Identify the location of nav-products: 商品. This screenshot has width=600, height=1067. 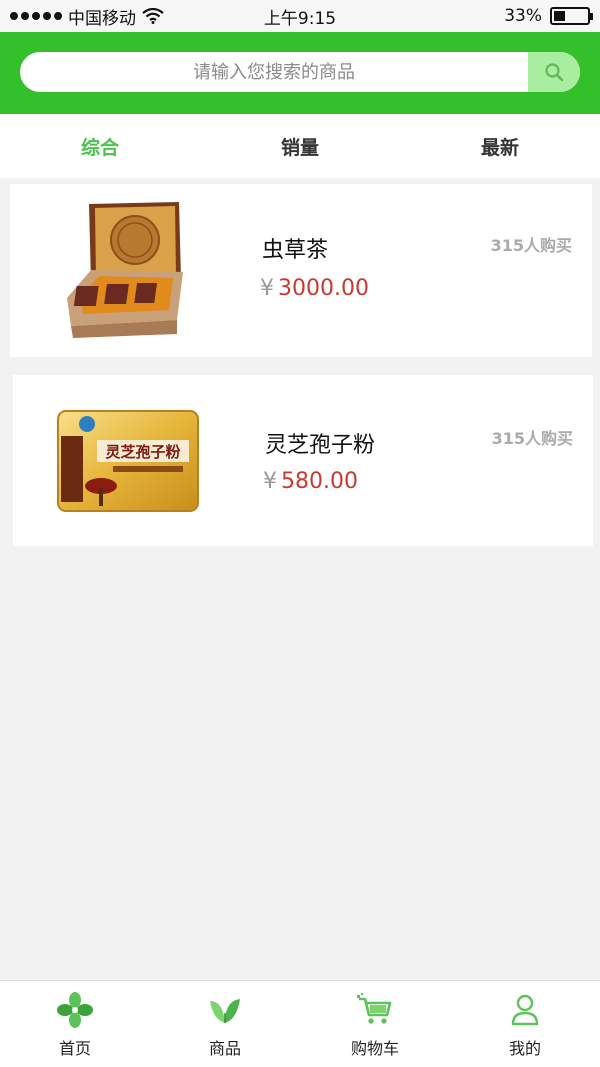
(225, 1024).